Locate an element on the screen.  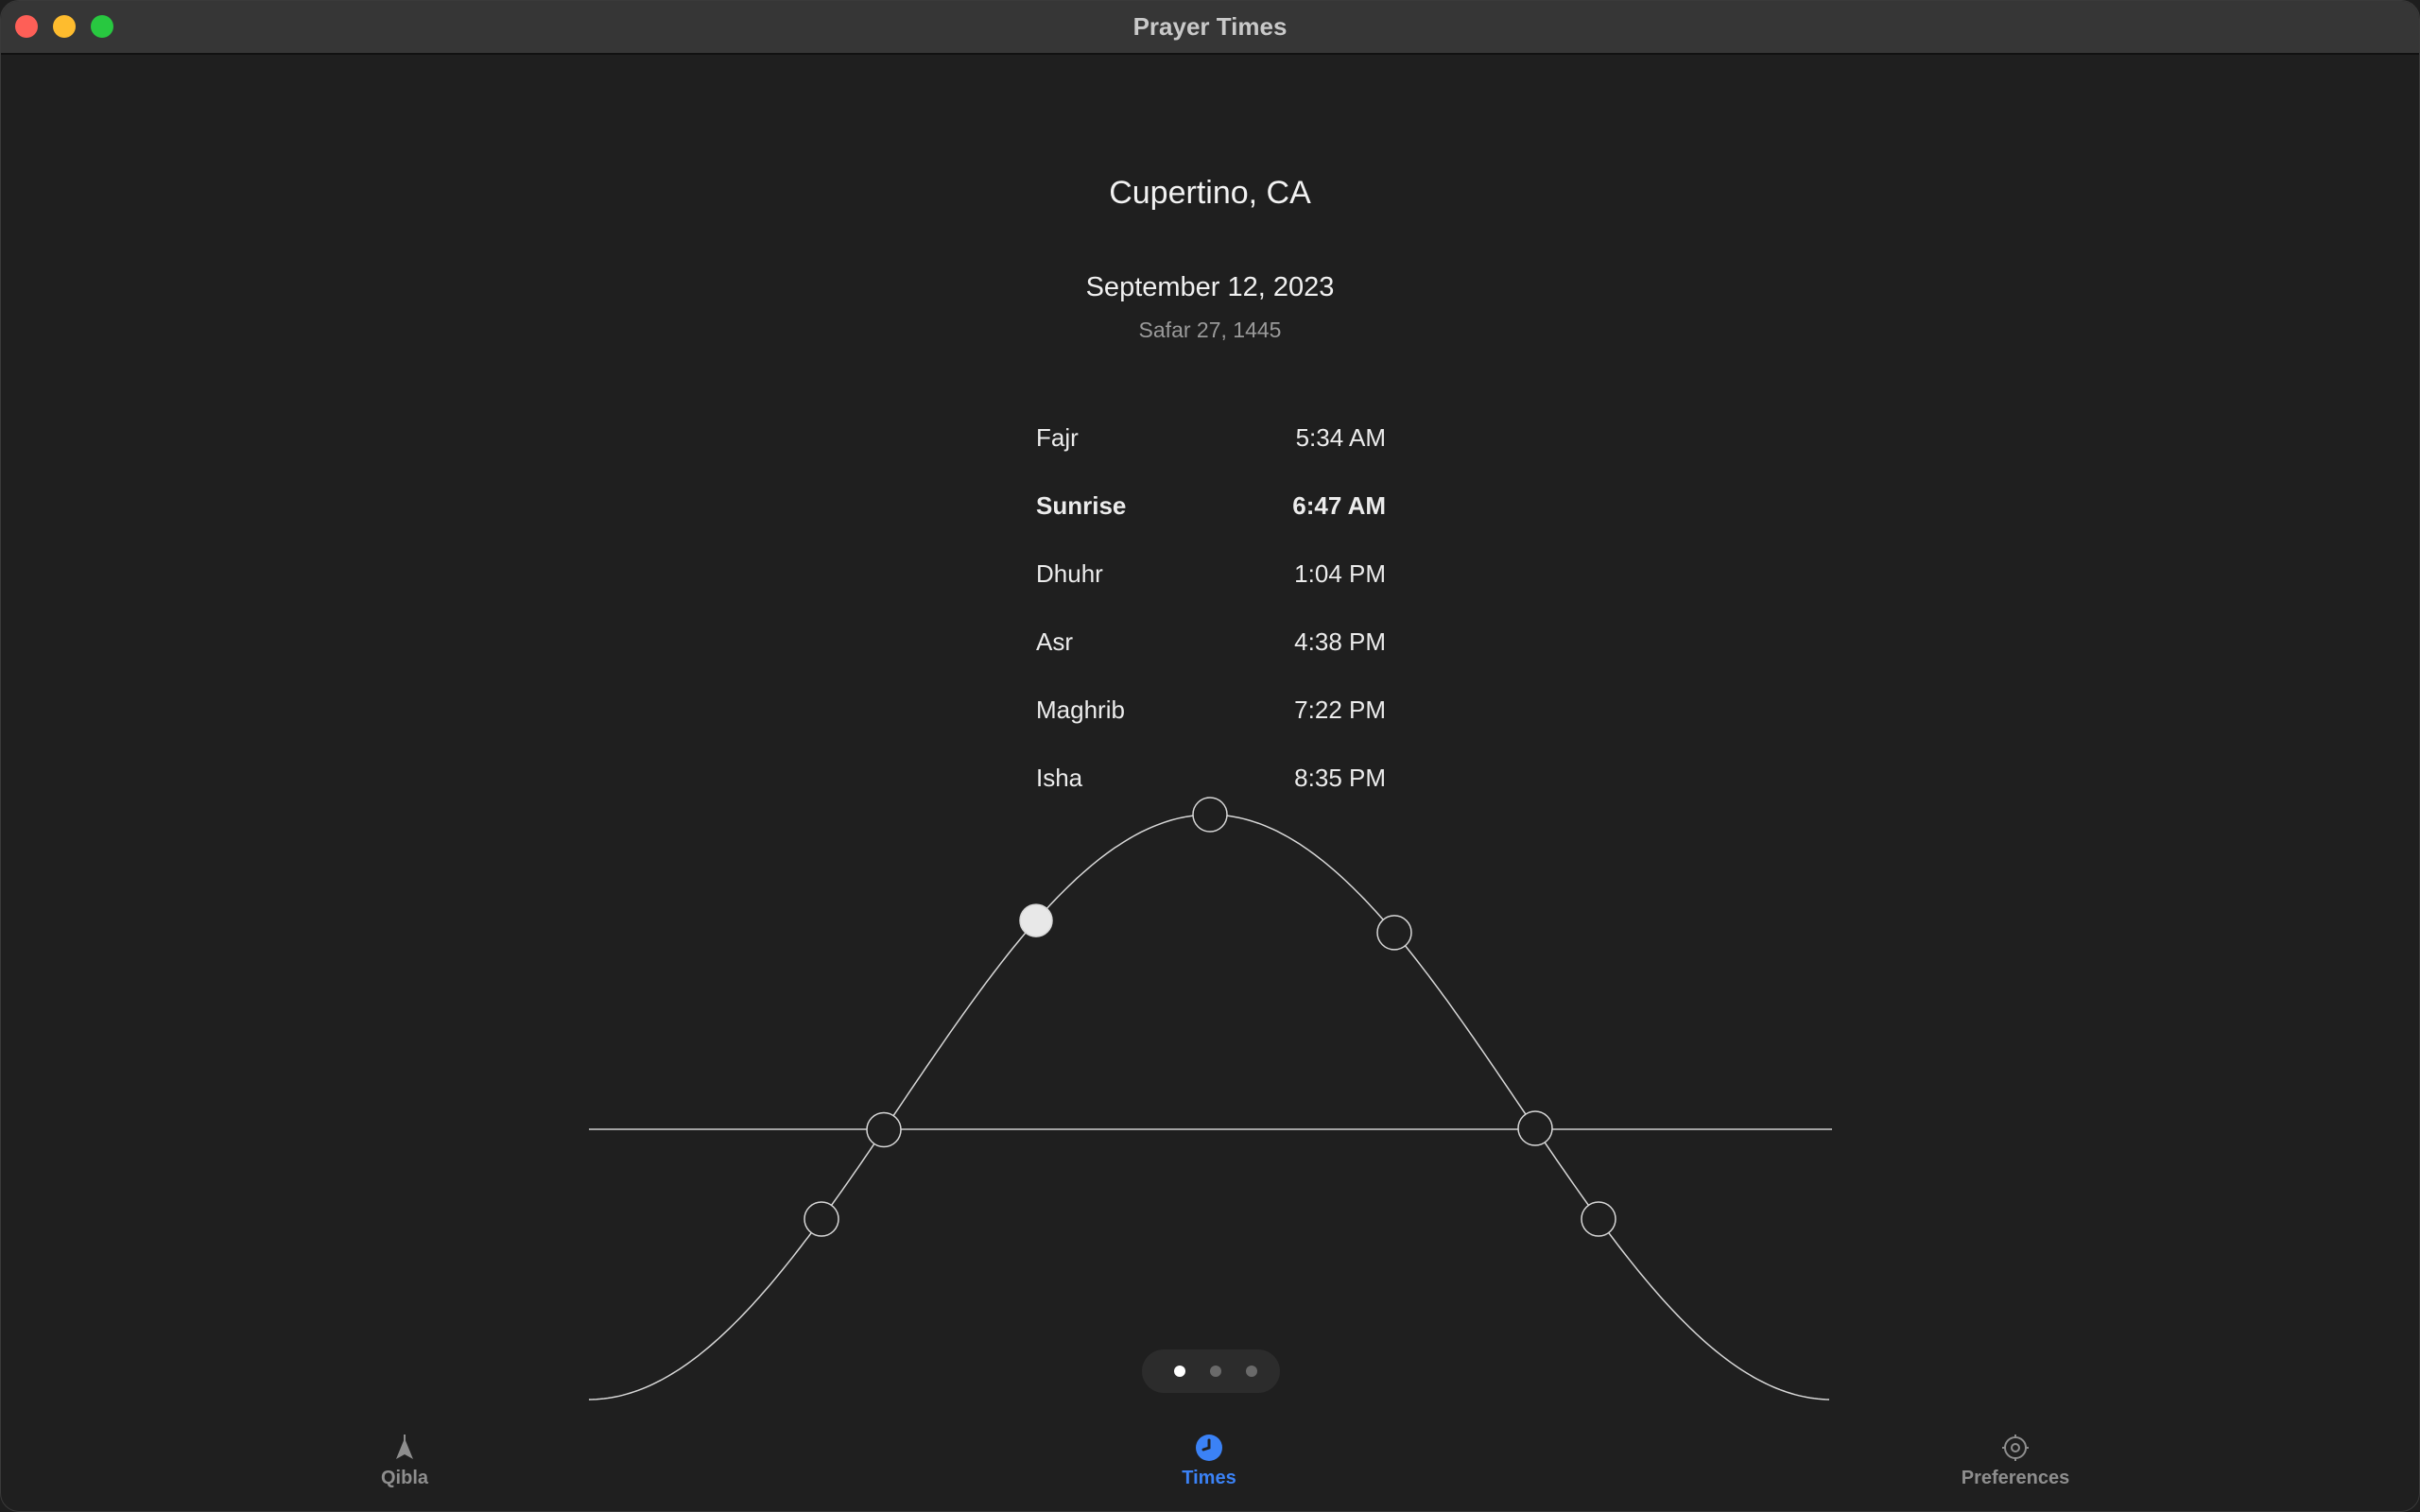
clock-icon is located at coordinates (1209, 1448).